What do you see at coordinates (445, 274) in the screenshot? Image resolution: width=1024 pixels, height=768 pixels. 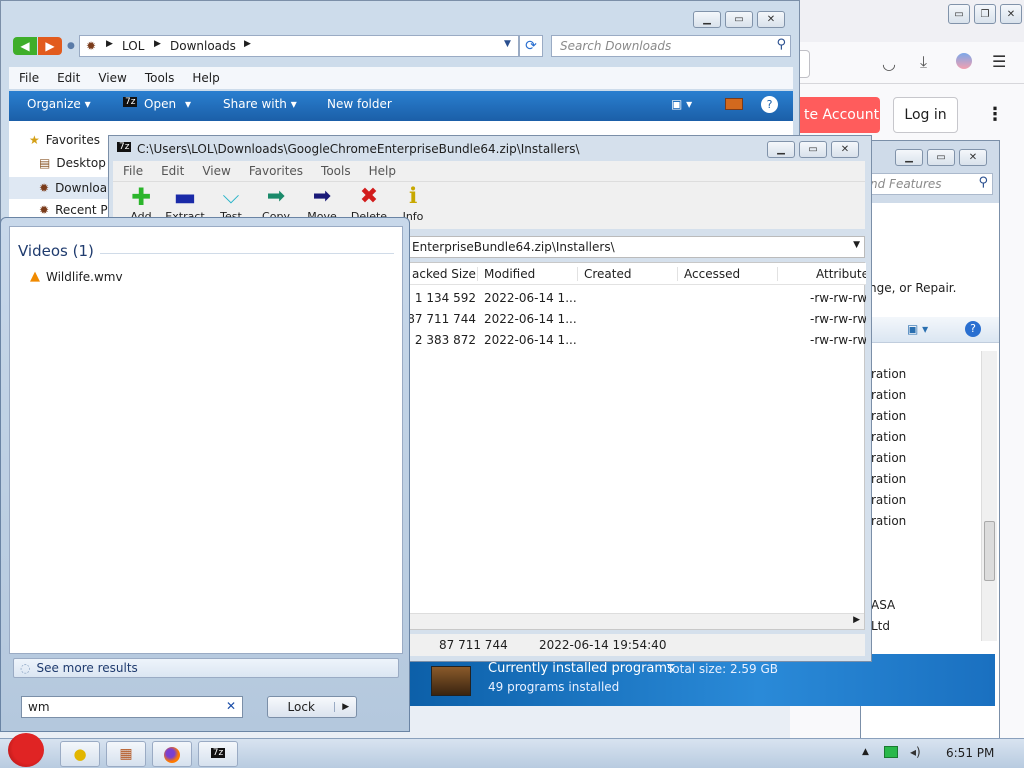 I see `column-packed-size: acked Size` at bounding box center [445, 274].